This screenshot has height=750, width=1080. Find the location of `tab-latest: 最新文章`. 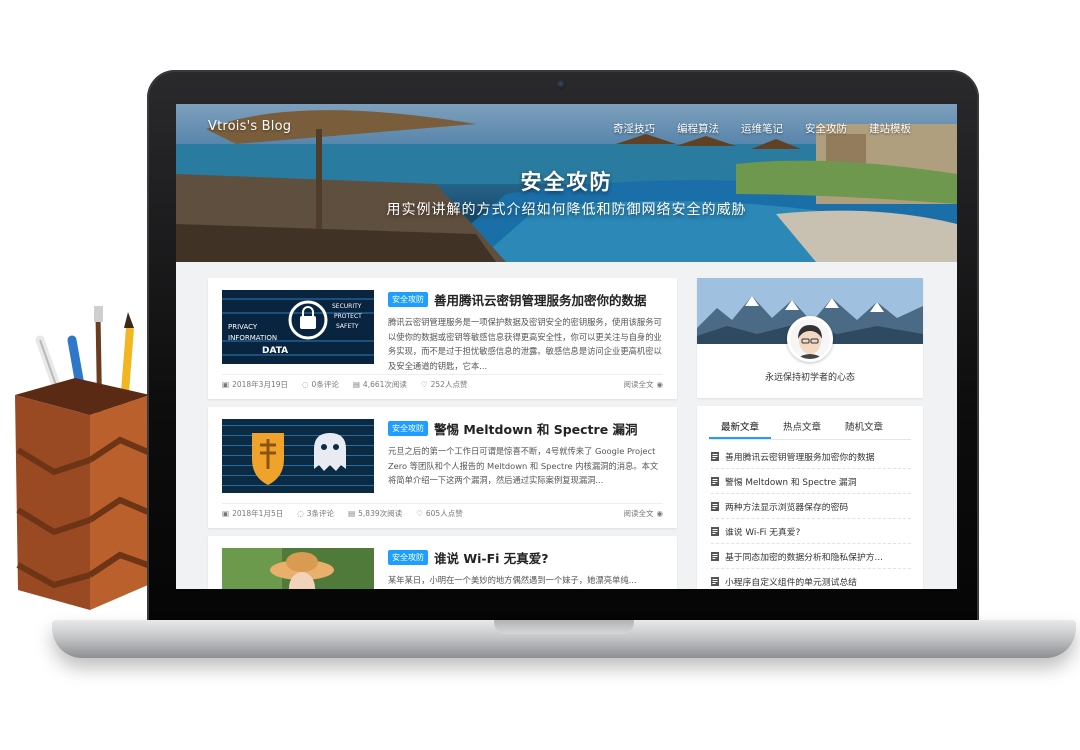

tab-latest: 最新文章 is located at coordinates (740, 428).